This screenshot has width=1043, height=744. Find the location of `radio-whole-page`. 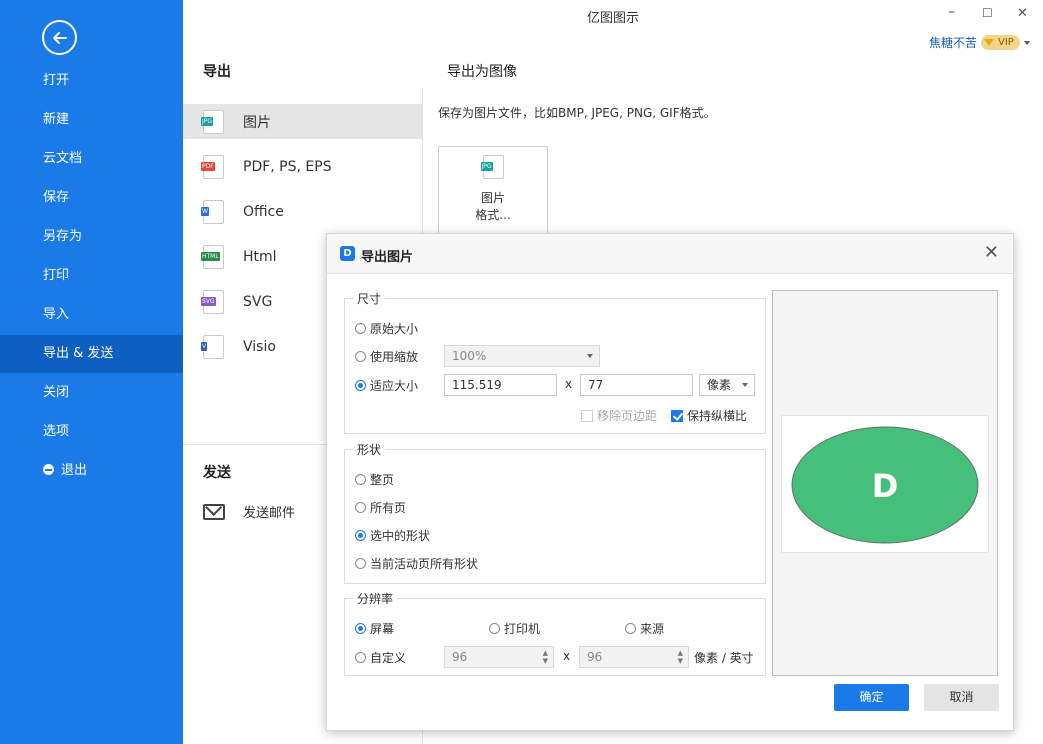

radio-whole-page is located at coordinates (360, 479).